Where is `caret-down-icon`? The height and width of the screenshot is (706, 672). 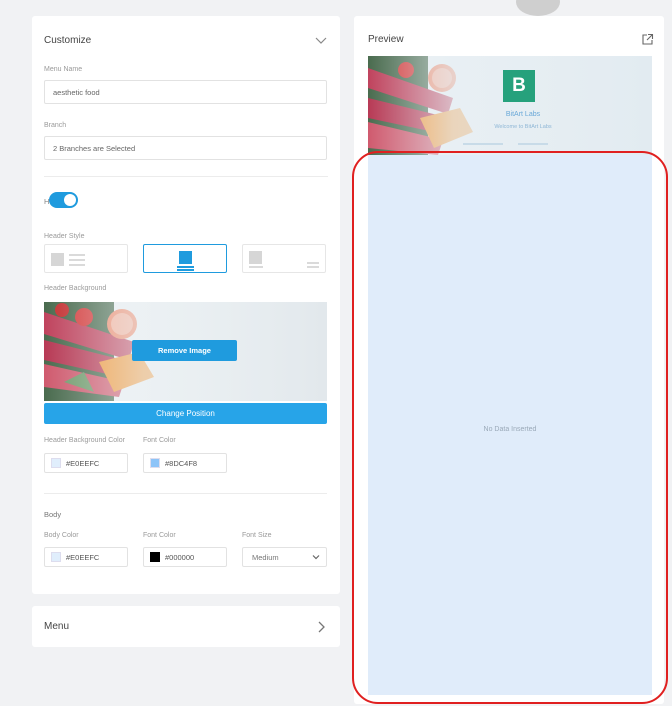
caret-down-icon is located at coordinates (316, 557).